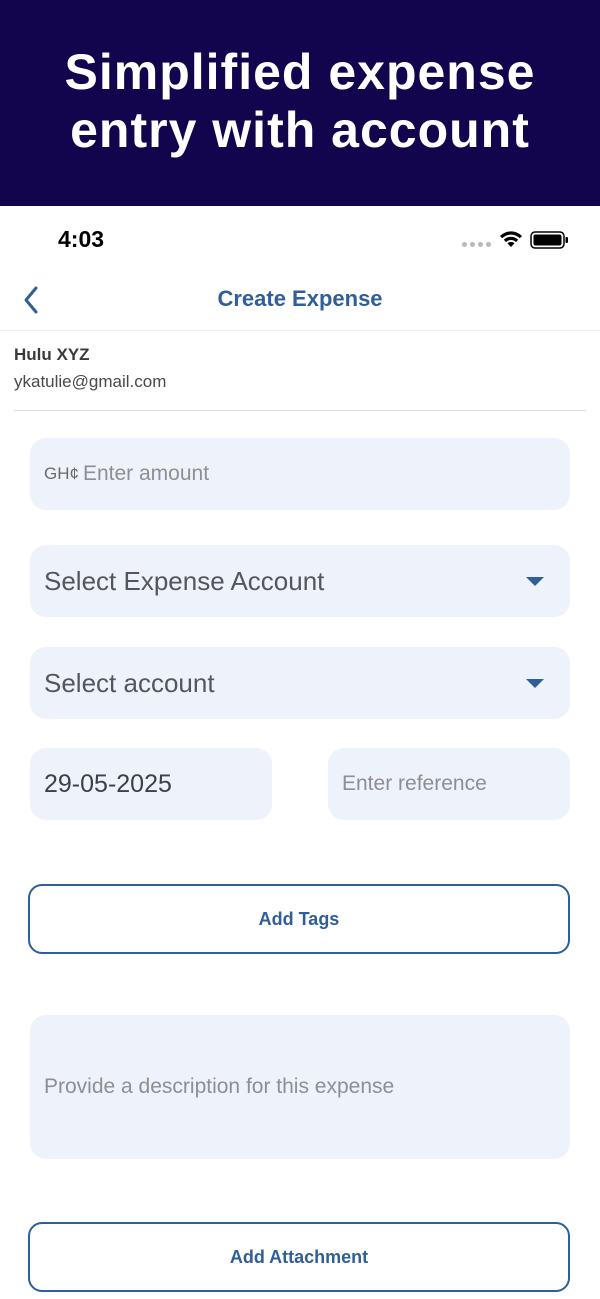  Describe the element at coordinates (476, 244) in the screenshot. I see `signal-icon` at that location.